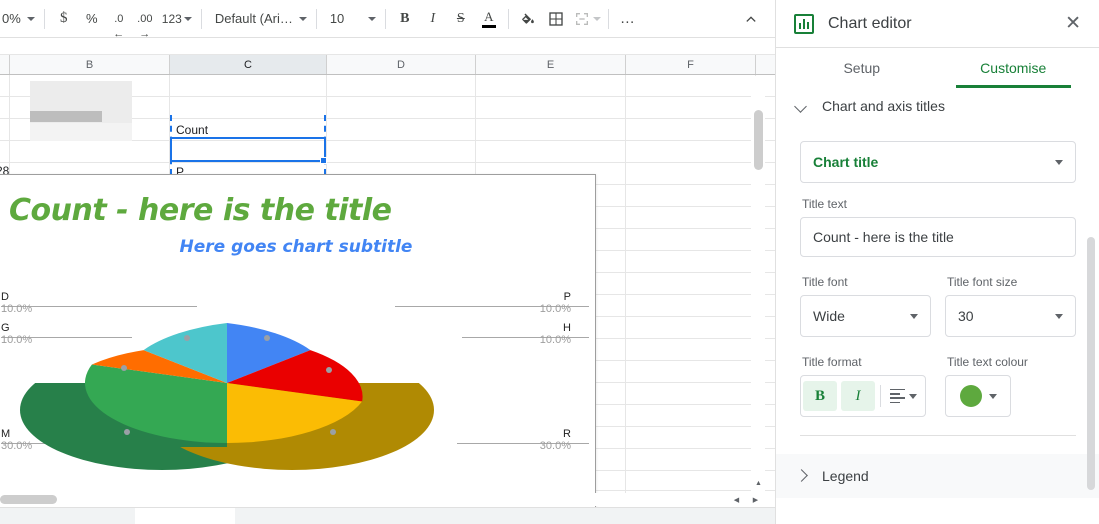 The image size is (1099, 524). Describe the element at coordinates (937, 476) in the screenshot. I see `section-legend: Legend` at that location.